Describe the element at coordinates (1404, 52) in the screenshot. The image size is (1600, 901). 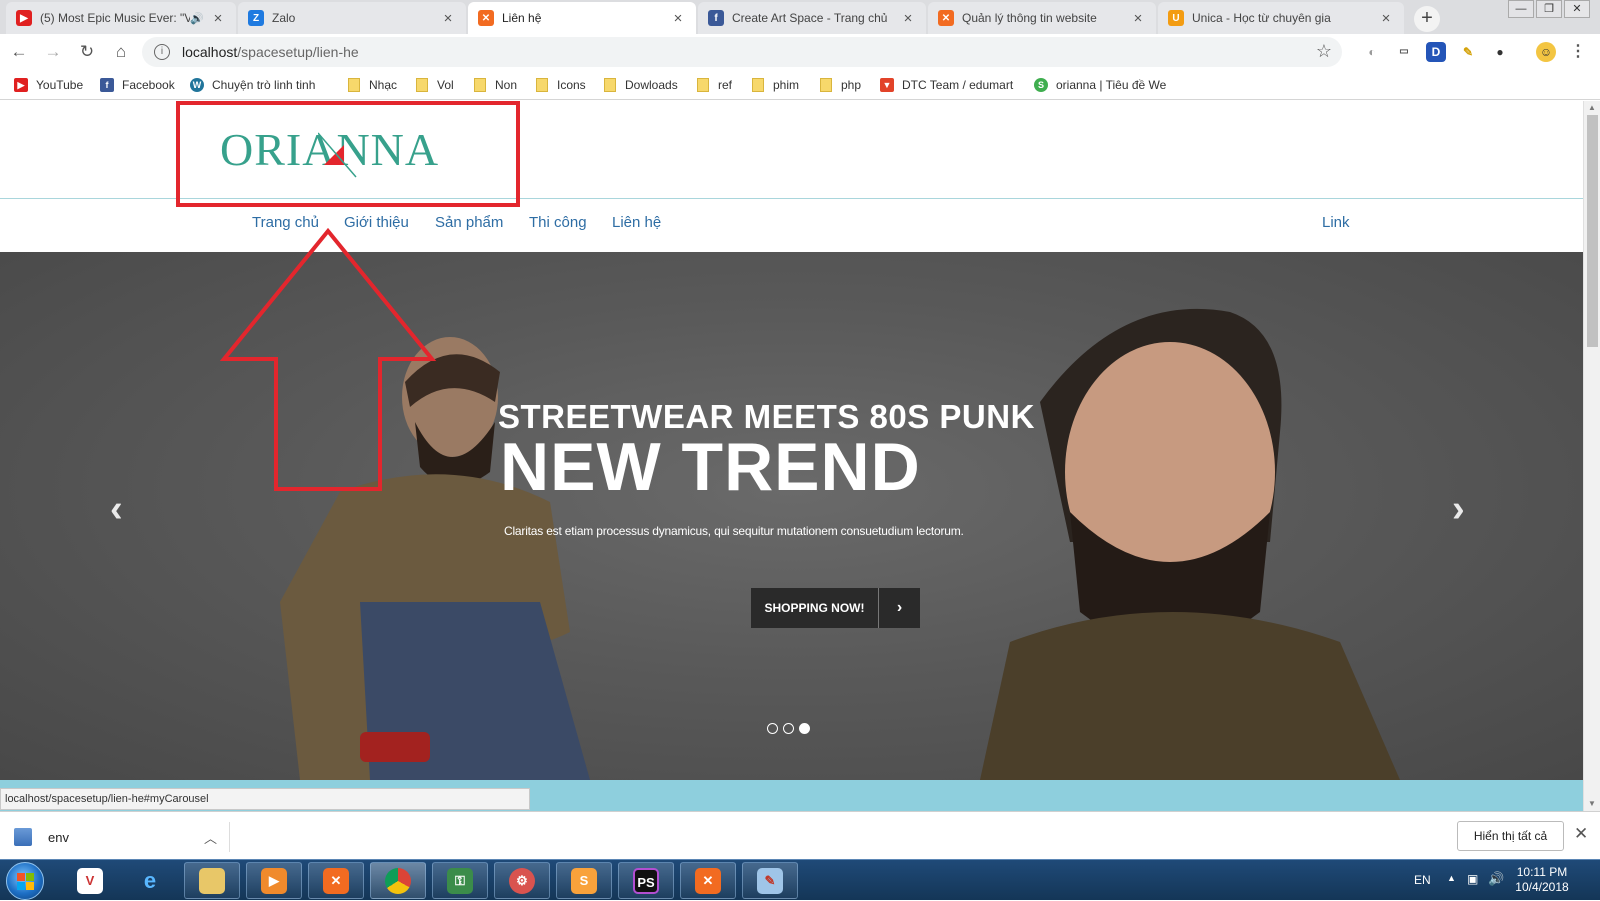
I see `extension-vd-icon: ▭` at that location.